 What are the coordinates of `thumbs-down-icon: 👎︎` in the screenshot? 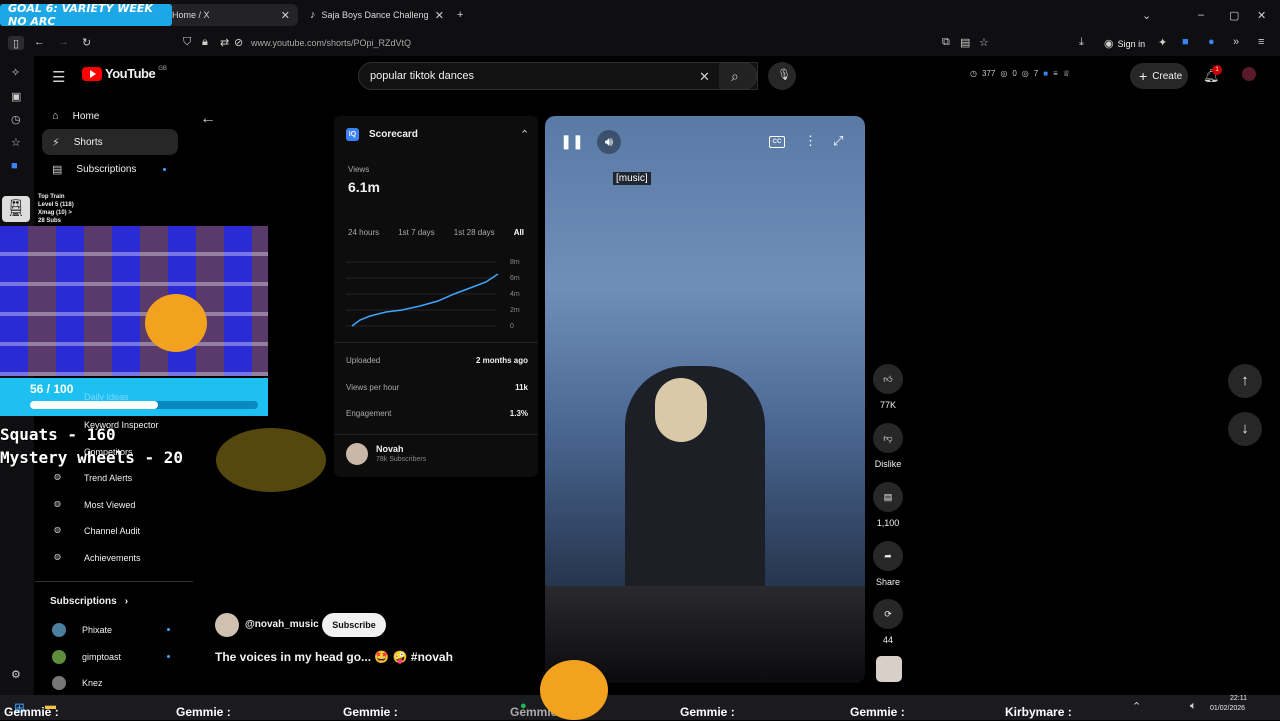 It's located at (888, 438).